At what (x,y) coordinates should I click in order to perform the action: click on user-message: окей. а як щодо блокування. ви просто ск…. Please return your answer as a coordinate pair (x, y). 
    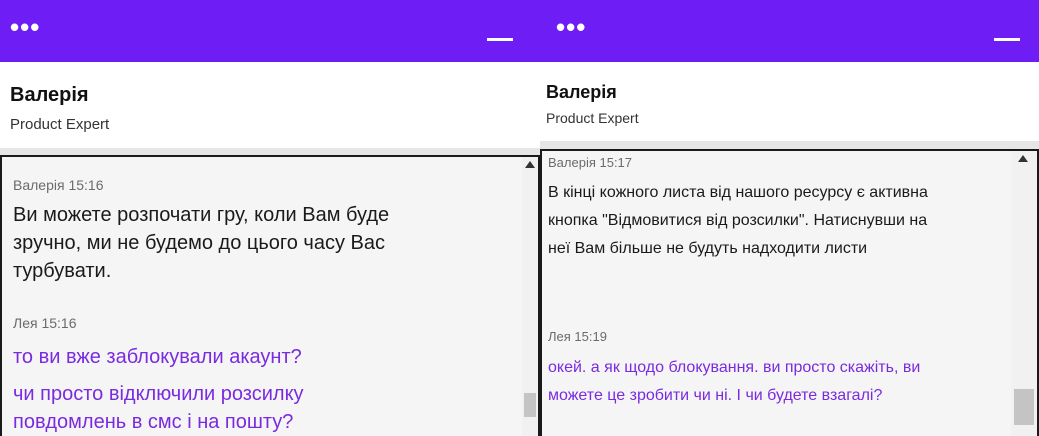
    Looking at the image, I should click on (734, 381).